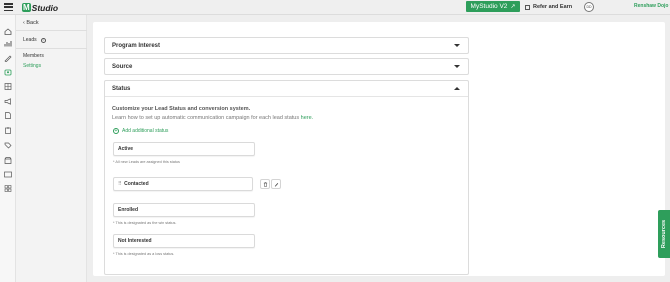  What do you see at coordinates (32, 66) in the screenshot?
I see `sidebar-item-settings: Settings` at bounding box center [32, 66].